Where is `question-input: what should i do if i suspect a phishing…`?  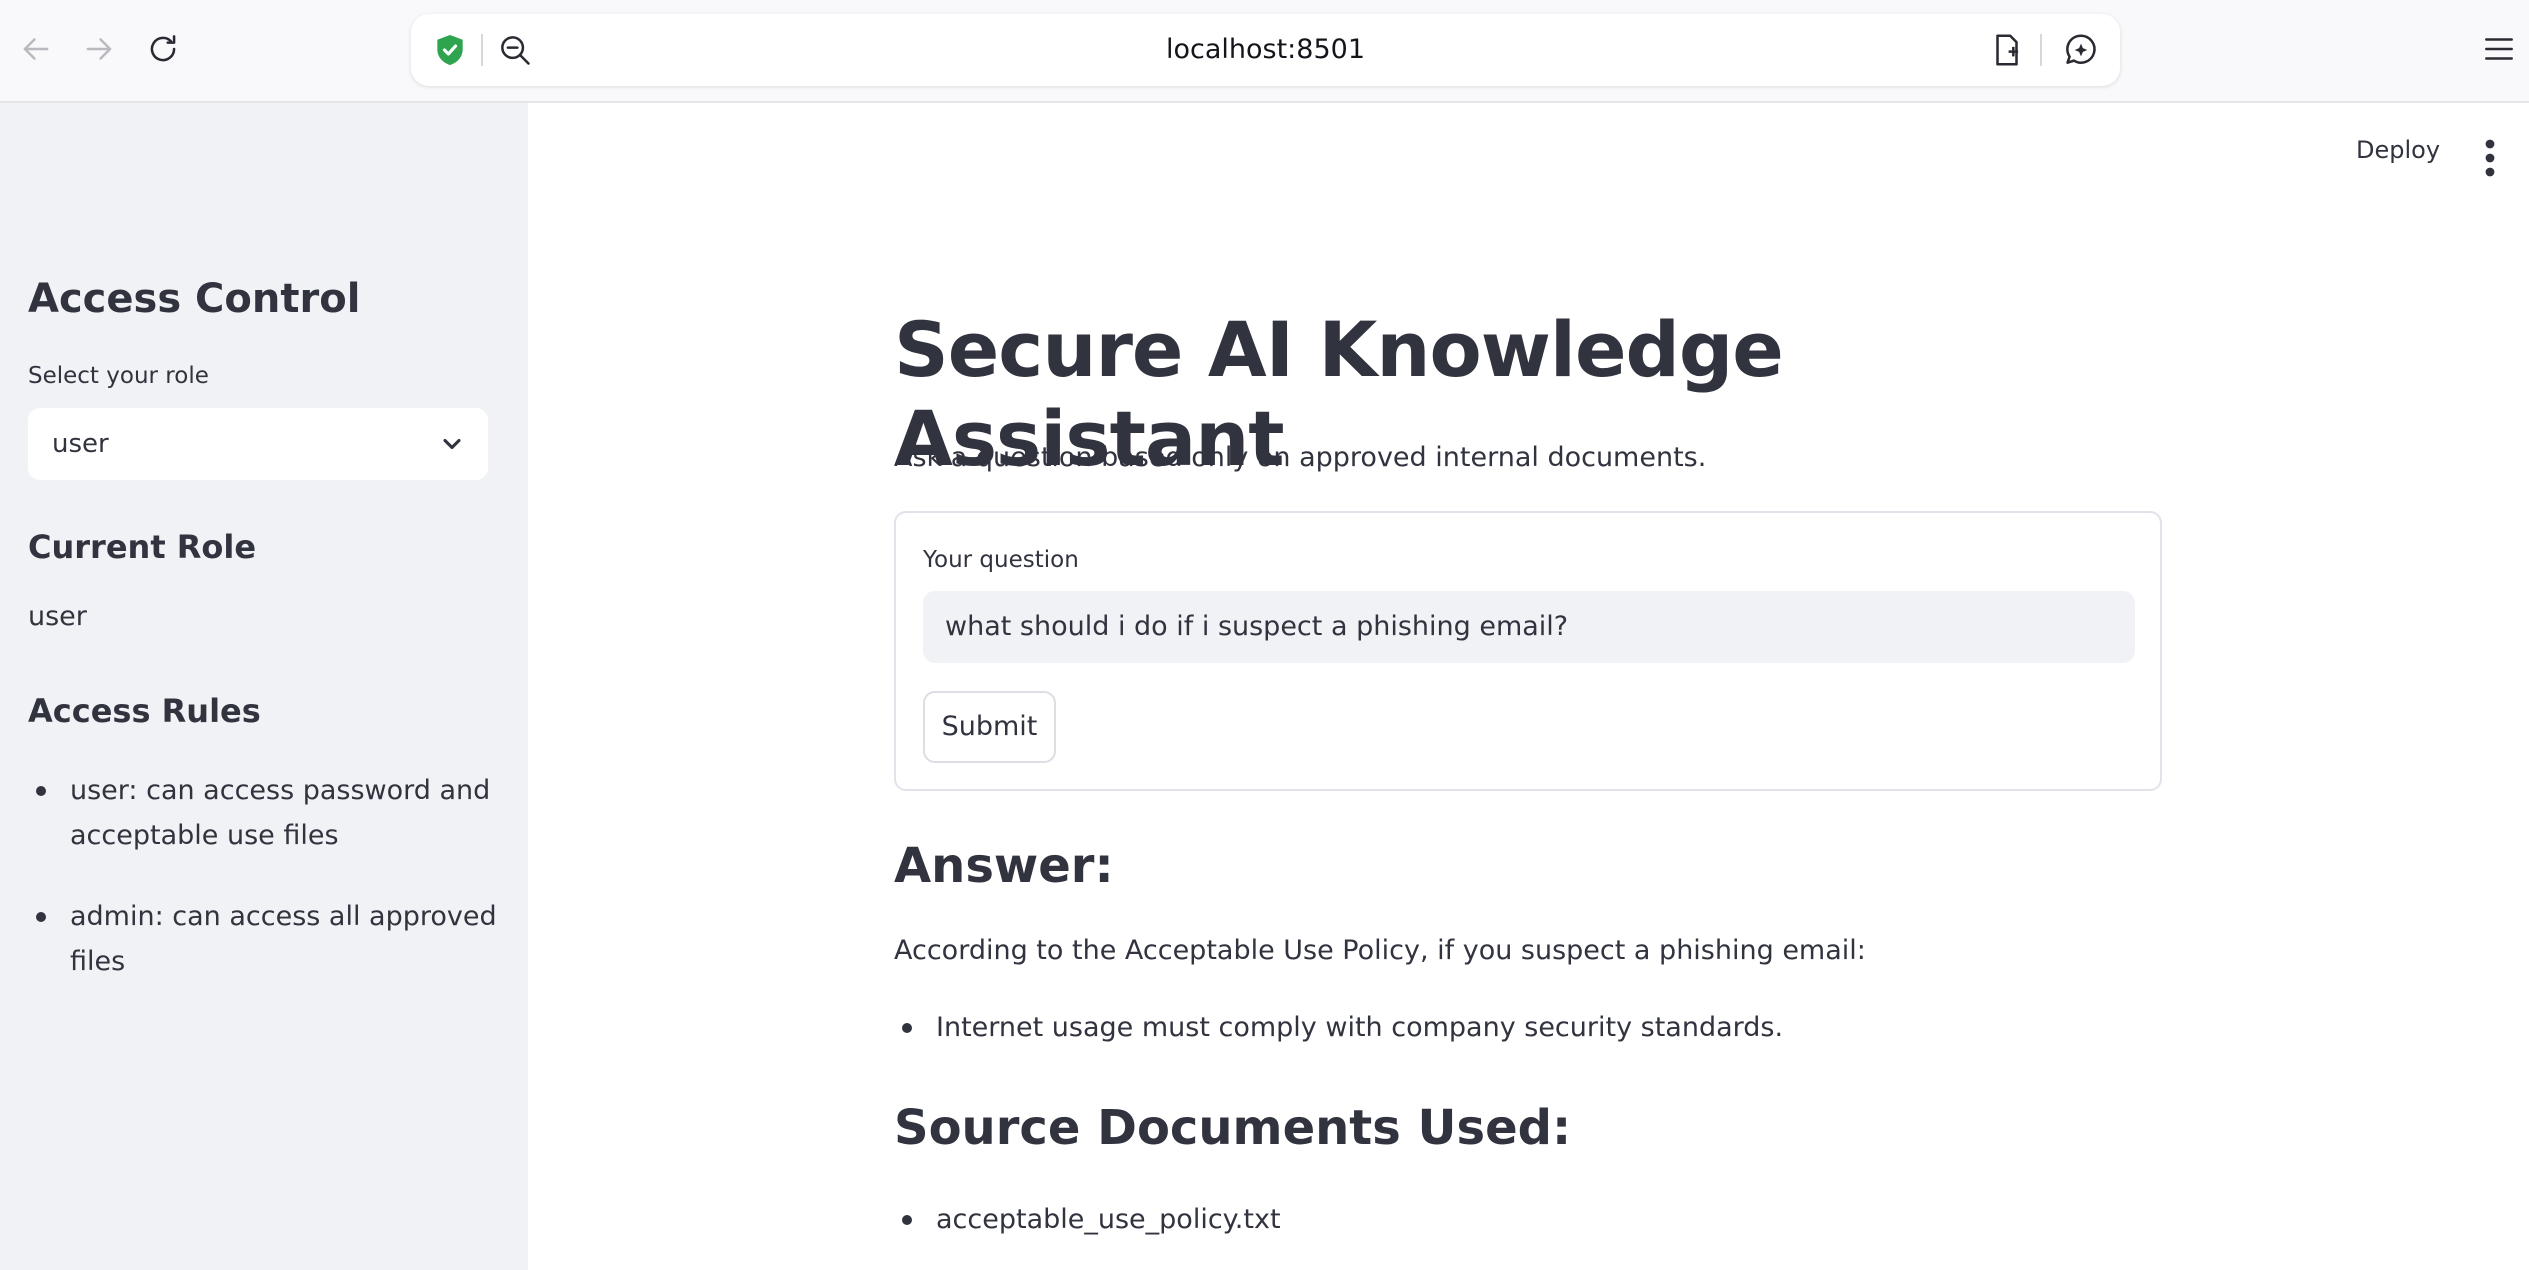
question-input: what should i do if i suspect a phishing… is located at coordinates (1529, 627).